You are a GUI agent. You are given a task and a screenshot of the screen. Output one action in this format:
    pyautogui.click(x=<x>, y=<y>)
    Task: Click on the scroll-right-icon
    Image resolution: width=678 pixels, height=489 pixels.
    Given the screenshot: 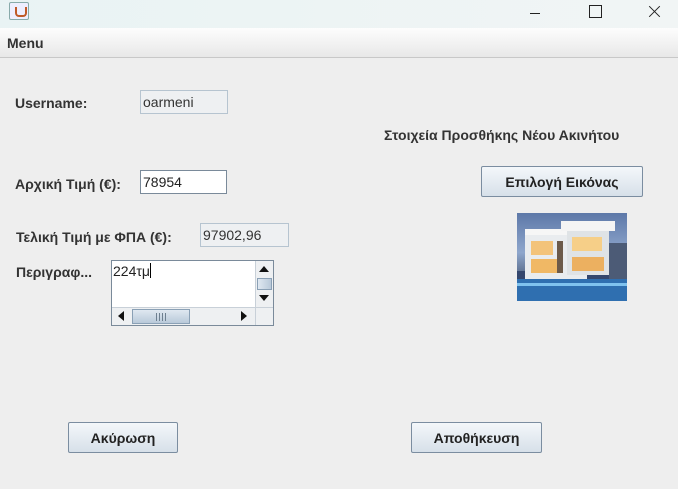 What is the action you would take?
    pyautogui.click(x=244, y=316)
    